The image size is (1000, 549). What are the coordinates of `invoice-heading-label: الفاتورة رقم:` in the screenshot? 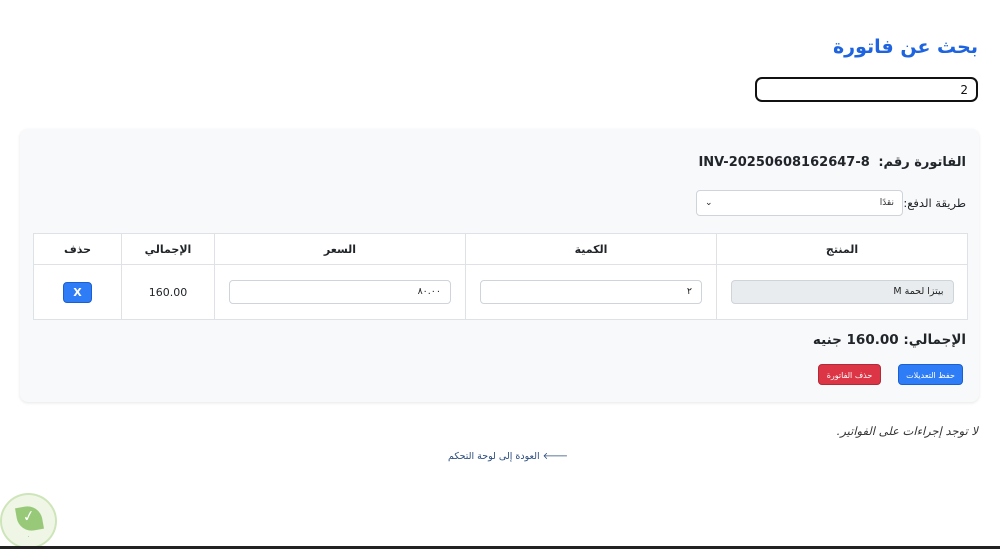 It's located at (922, 162).